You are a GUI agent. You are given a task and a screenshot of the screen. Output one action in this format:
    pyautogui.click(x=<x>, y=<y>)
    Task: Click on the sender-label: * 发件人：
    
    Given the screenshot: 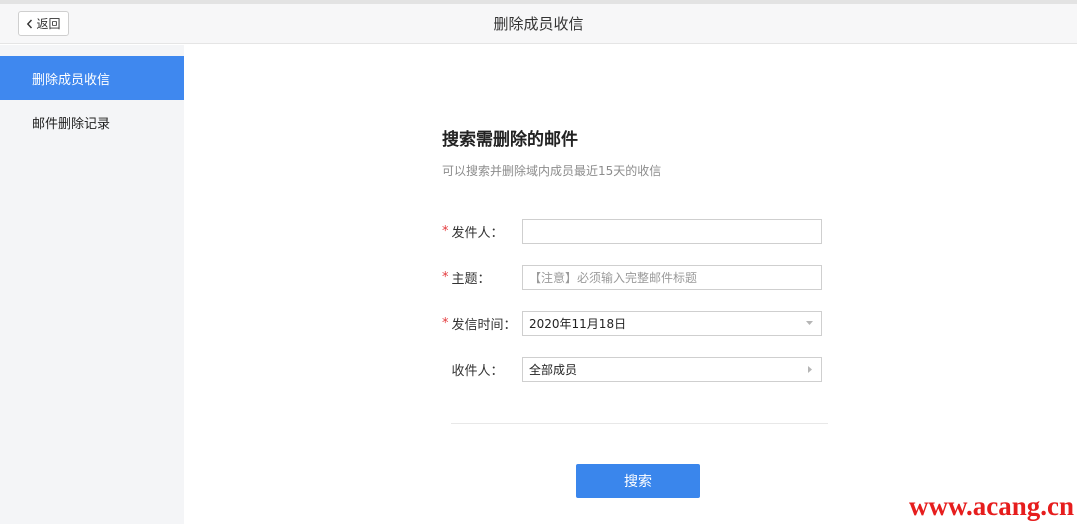 What is the action you would take?
    pyautogui.click(x=473, y=231)
    